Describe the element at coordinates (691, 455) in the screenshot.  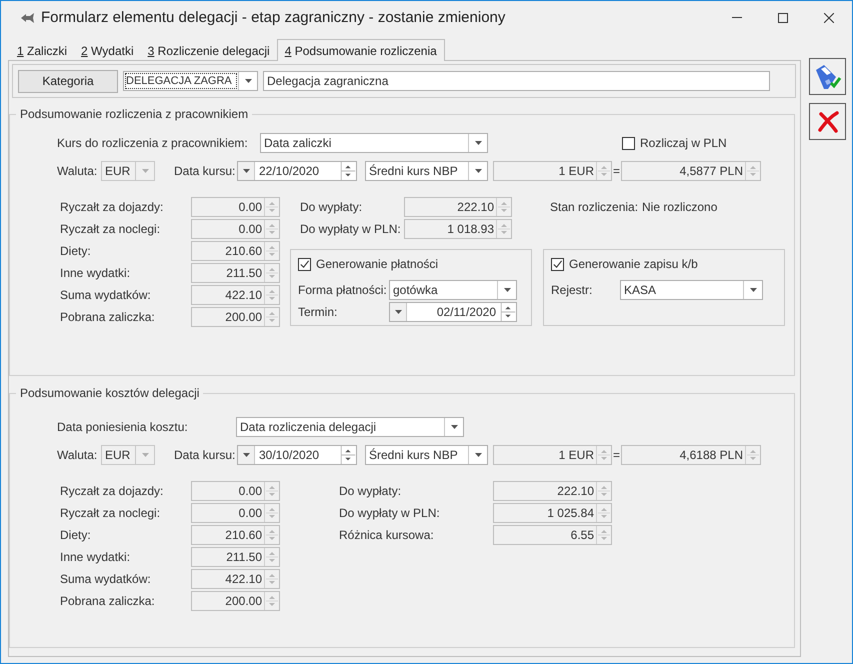
I see `number-field: 4,6188 PLN` at that location.